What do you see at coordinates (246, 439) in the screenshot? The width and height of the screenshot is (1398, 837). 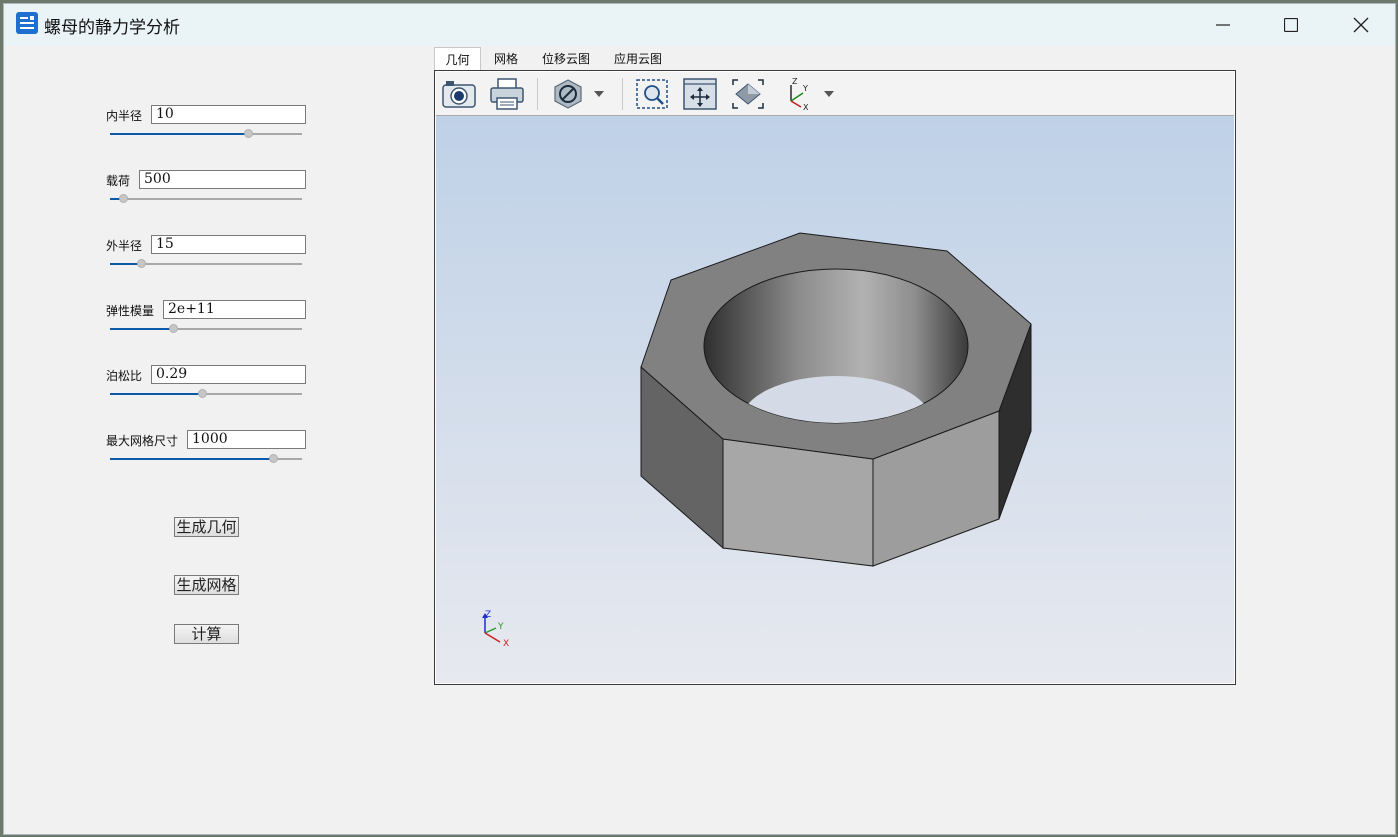 I see `max-mesh-size-input: 1000` at bounding box center [246, 439].